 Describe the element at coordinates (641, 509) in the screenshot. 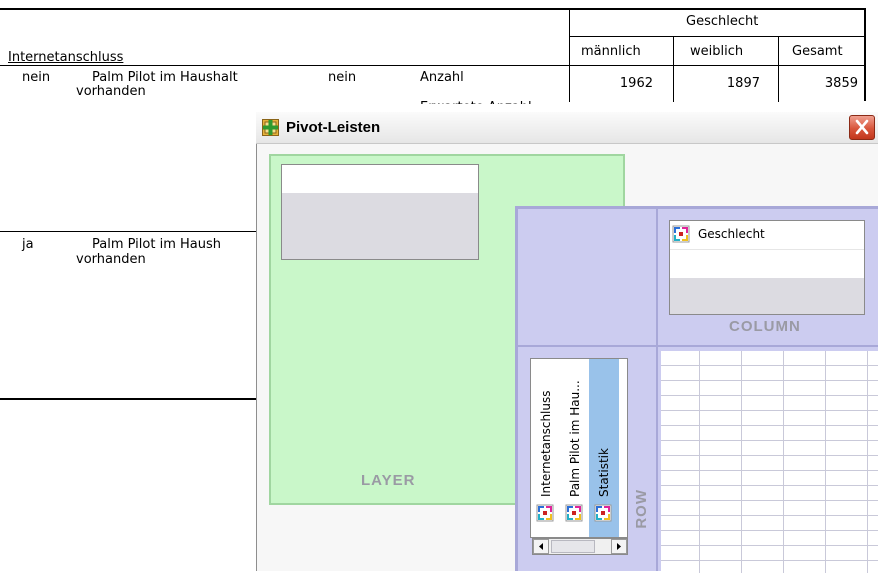

I see `row-label: ROW` at that location.